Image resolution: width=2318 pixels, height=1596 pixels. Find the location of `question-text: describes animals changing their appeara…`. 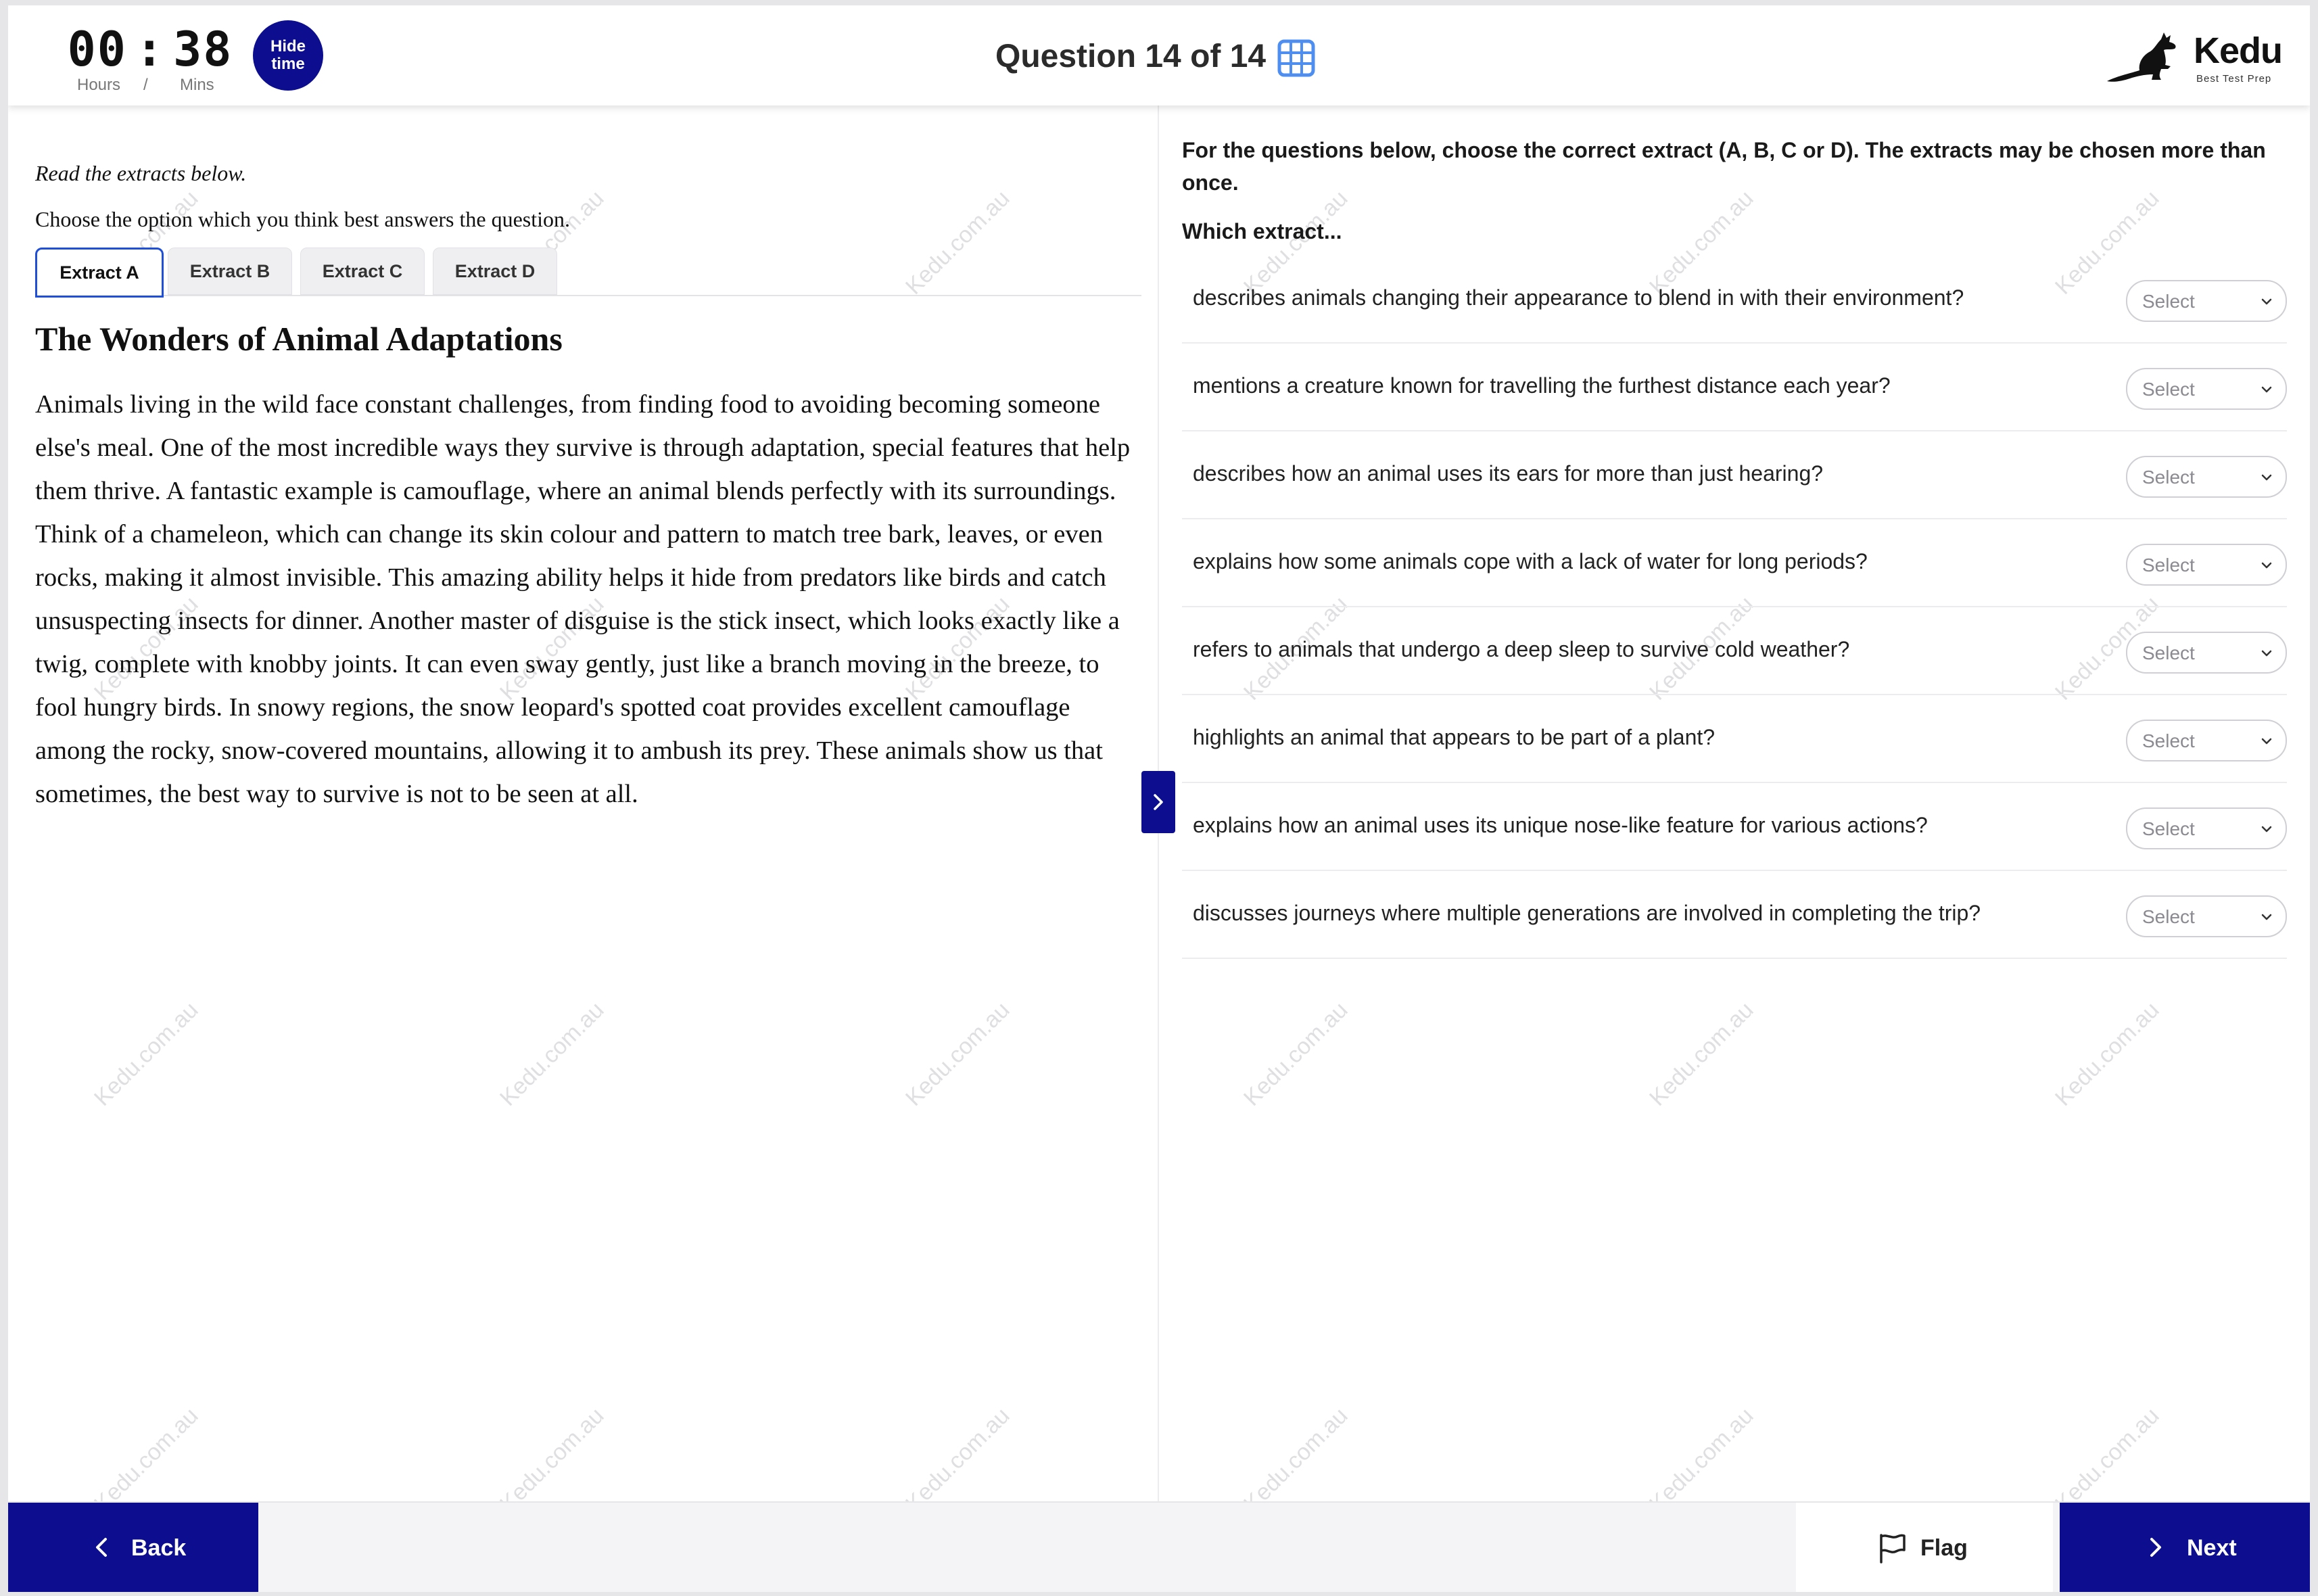

question-text: describes animals changing their appeara… is located at coordinates (1578, 297).